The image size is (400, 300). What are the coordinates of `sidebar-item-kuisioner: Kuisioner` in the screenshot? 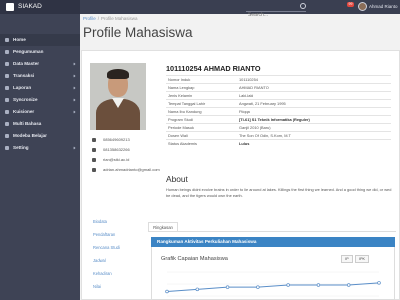 It's located at (40, 112).